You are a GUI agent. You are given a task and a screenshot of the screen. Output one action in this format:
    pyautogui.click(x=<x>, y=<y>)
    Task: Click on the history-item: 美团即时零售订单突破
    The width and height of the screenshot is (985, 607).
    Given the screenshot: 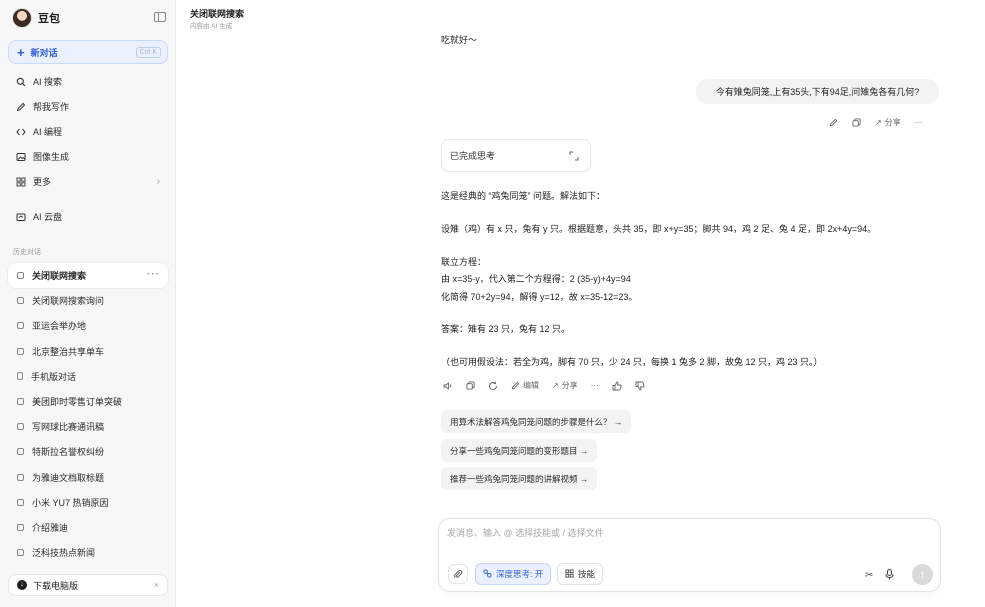 What is the action you would take?
    pyautogui.click(x=88, y=401)
    